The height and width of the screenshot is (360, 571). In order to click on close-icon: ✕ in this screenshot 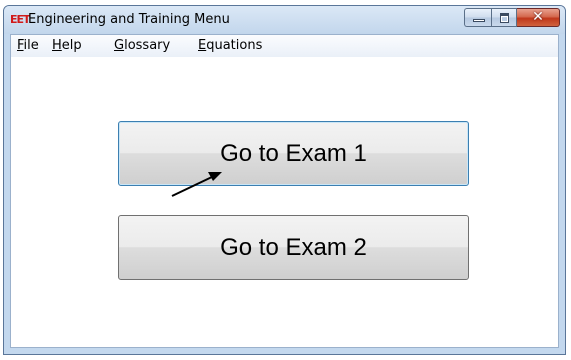, I will do `click(538, 17)`.